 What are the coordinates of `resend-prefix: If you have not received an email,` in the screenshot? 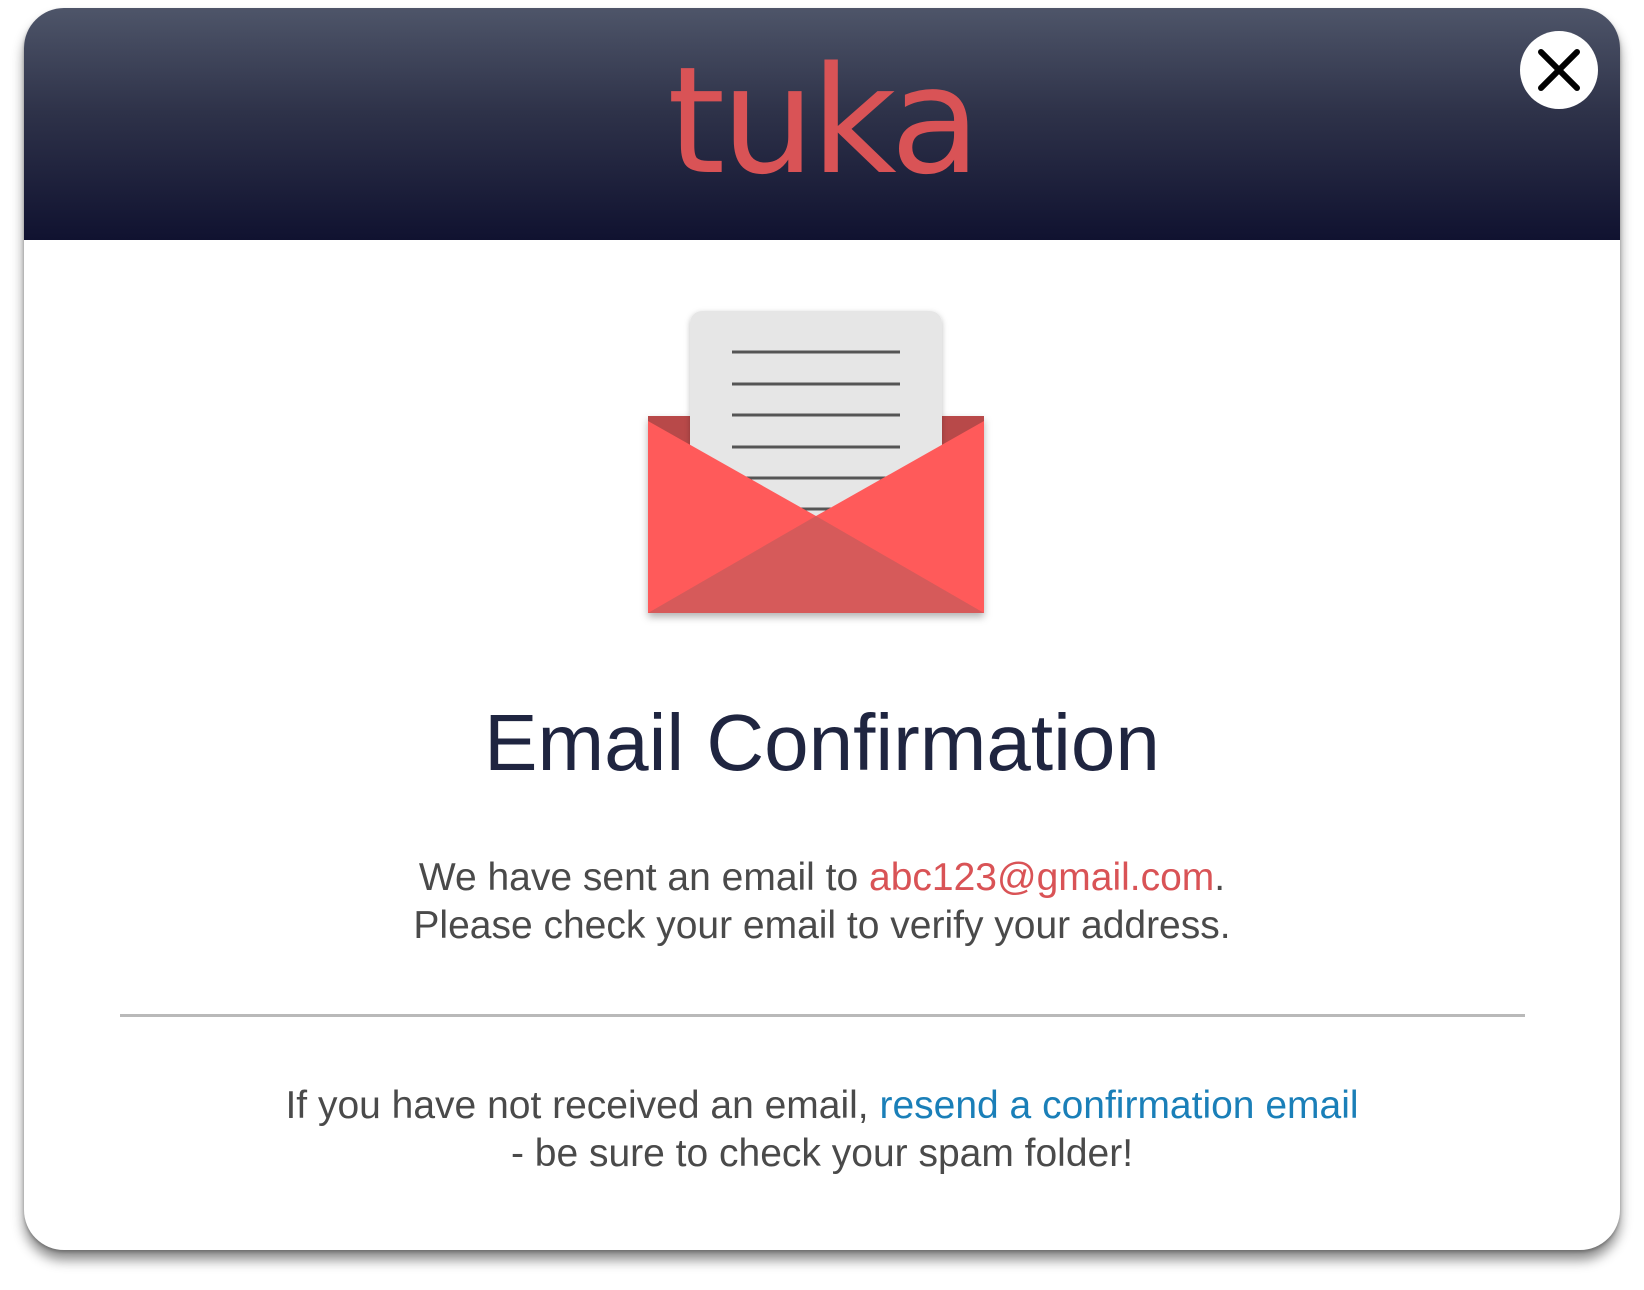 It's located at (582, 1105).